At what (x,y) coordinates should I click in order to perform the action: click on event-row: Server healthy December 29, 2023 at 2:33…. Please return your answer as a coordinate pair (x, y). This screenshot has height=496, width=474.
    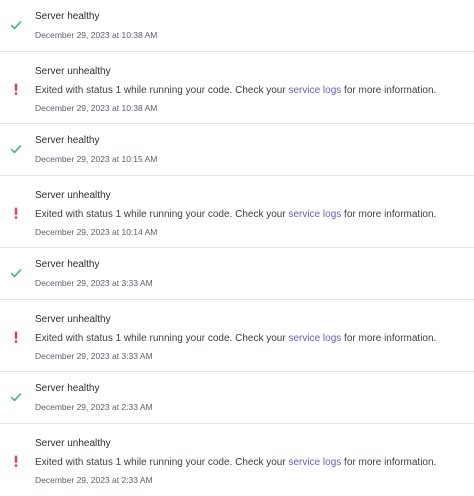
    Looking at the image, I should click on (237, 398).